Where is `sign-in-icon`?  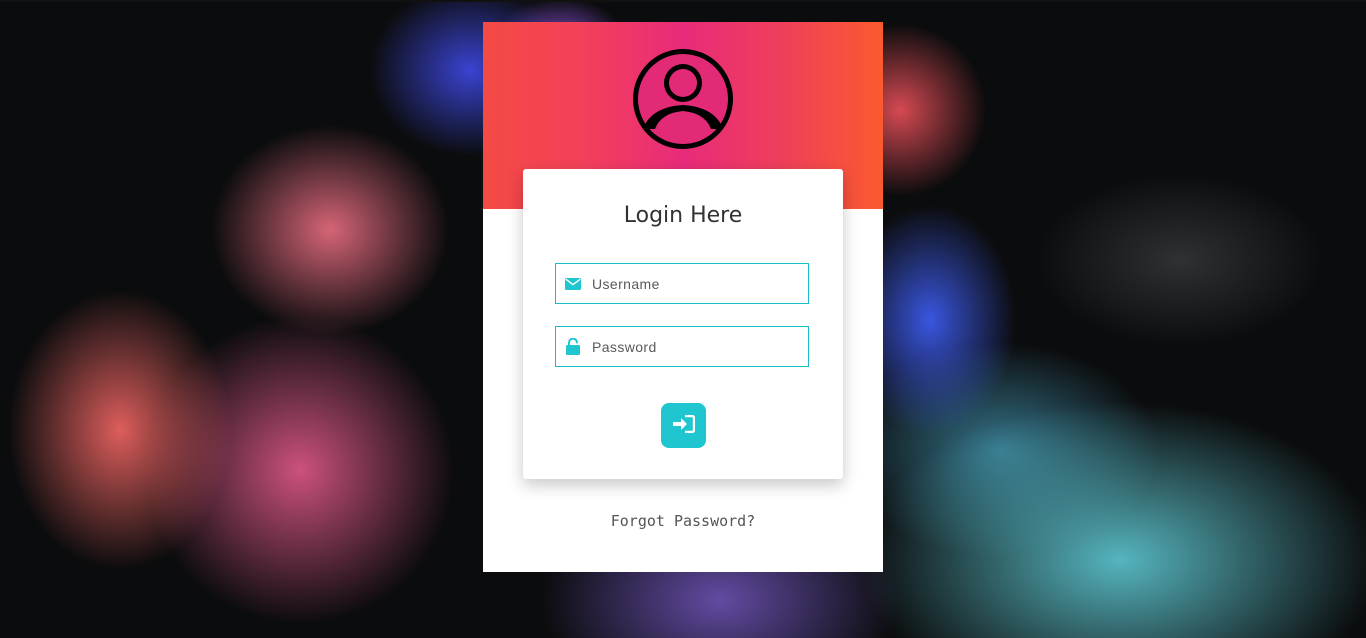
sign-in-icon is located at coordinates (683, 425).